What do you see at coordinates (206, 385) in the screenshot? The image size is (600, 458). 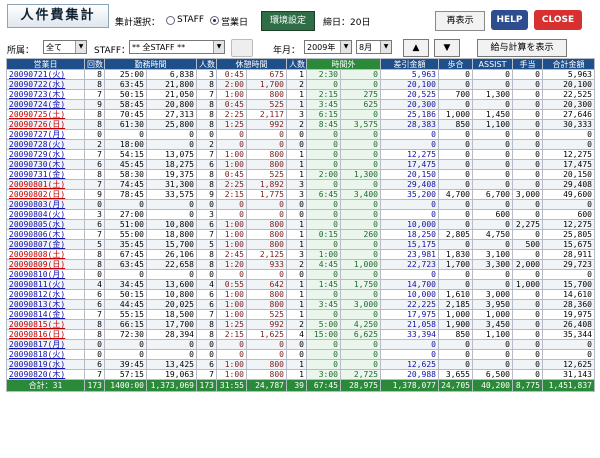 I see `totals-cell: 173` at bounding box center [206, 385].